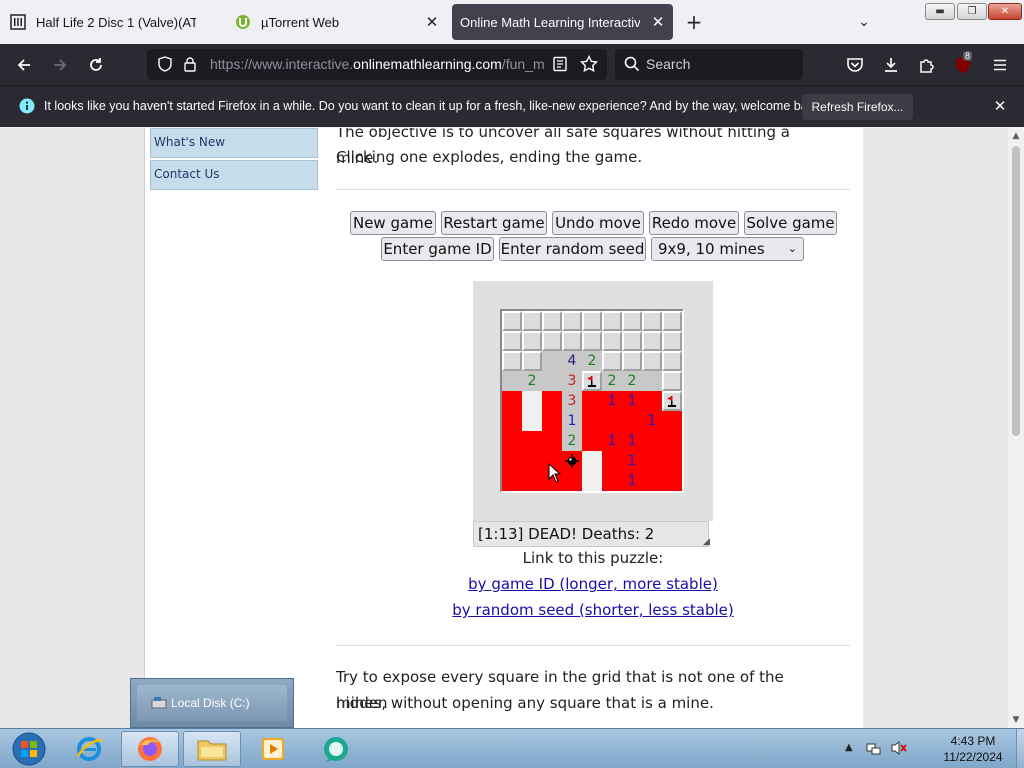  I want to click on start-orb-icon, so click(29, 749).